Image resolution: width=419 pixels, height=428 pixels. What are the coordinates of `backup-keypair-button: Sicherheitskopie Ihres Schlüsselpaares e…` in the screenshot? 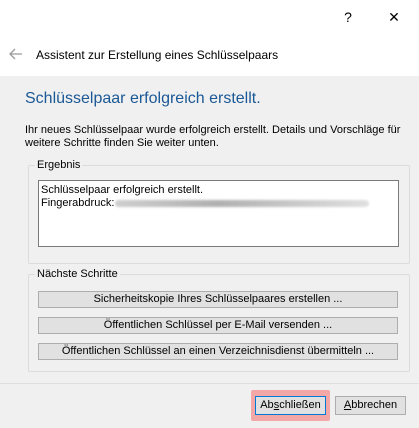 It's located at (218, 299).